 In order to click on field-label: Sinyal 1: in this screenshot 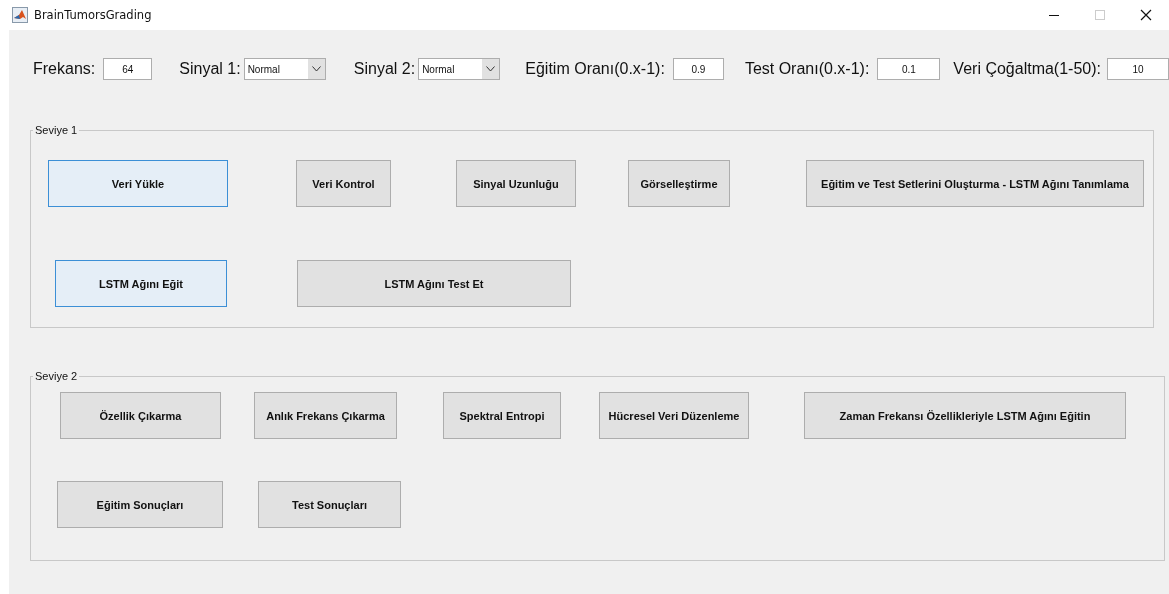, I will do `click(210, 69)`.